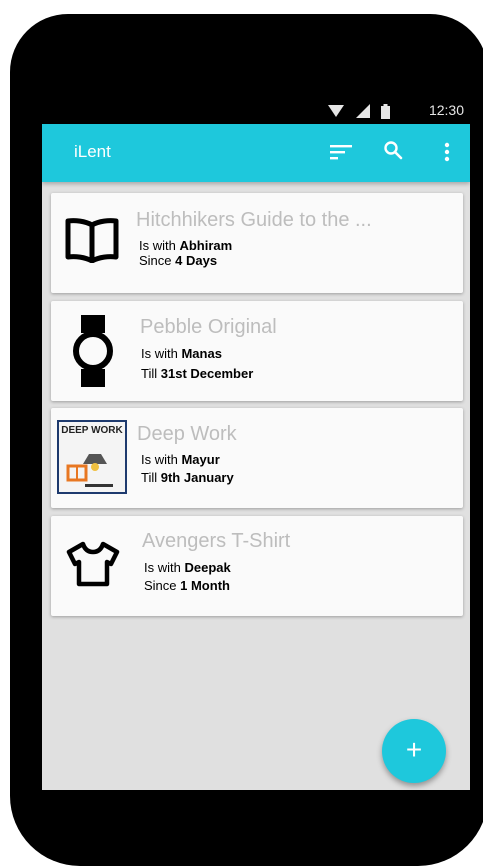  What do you see at coordinates (197, 373) in the screenshot?
I see `item-duration: Till 31st December` at bounding box center [197, 373].